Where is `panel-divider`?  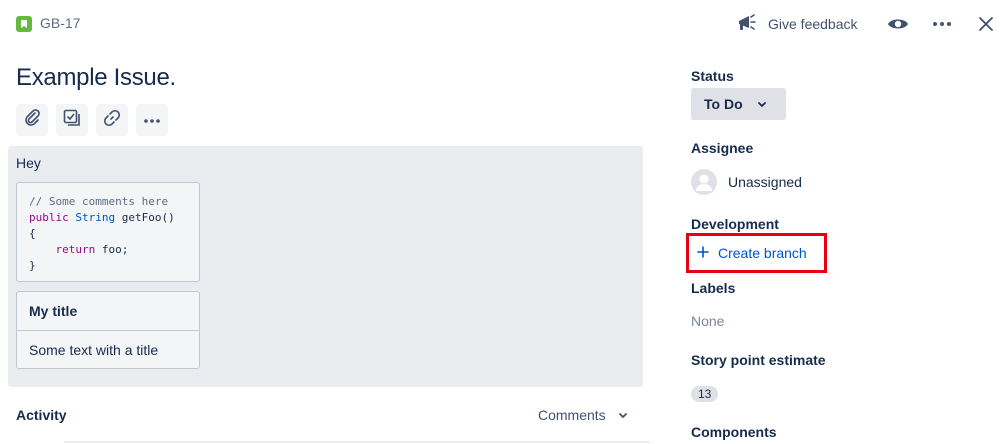
panel-divider is located at coordinates (108, 330).